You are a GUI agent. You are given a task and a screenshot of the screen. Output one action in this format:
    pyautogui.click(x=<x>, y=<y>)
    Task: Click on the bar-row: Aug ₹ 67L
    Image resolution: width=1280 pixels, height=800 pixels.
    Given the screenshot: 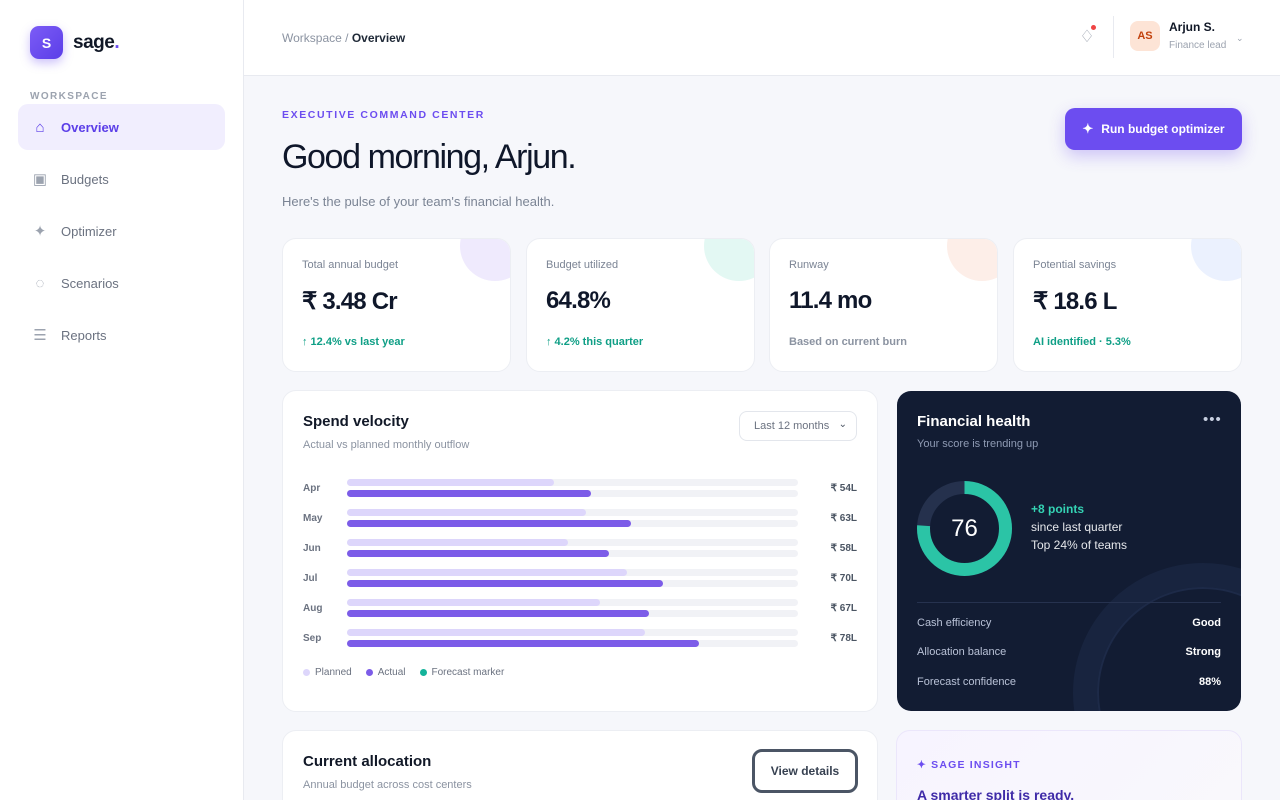 What is the action you would take?
    pyautogui.click(x=580, y=614)
    